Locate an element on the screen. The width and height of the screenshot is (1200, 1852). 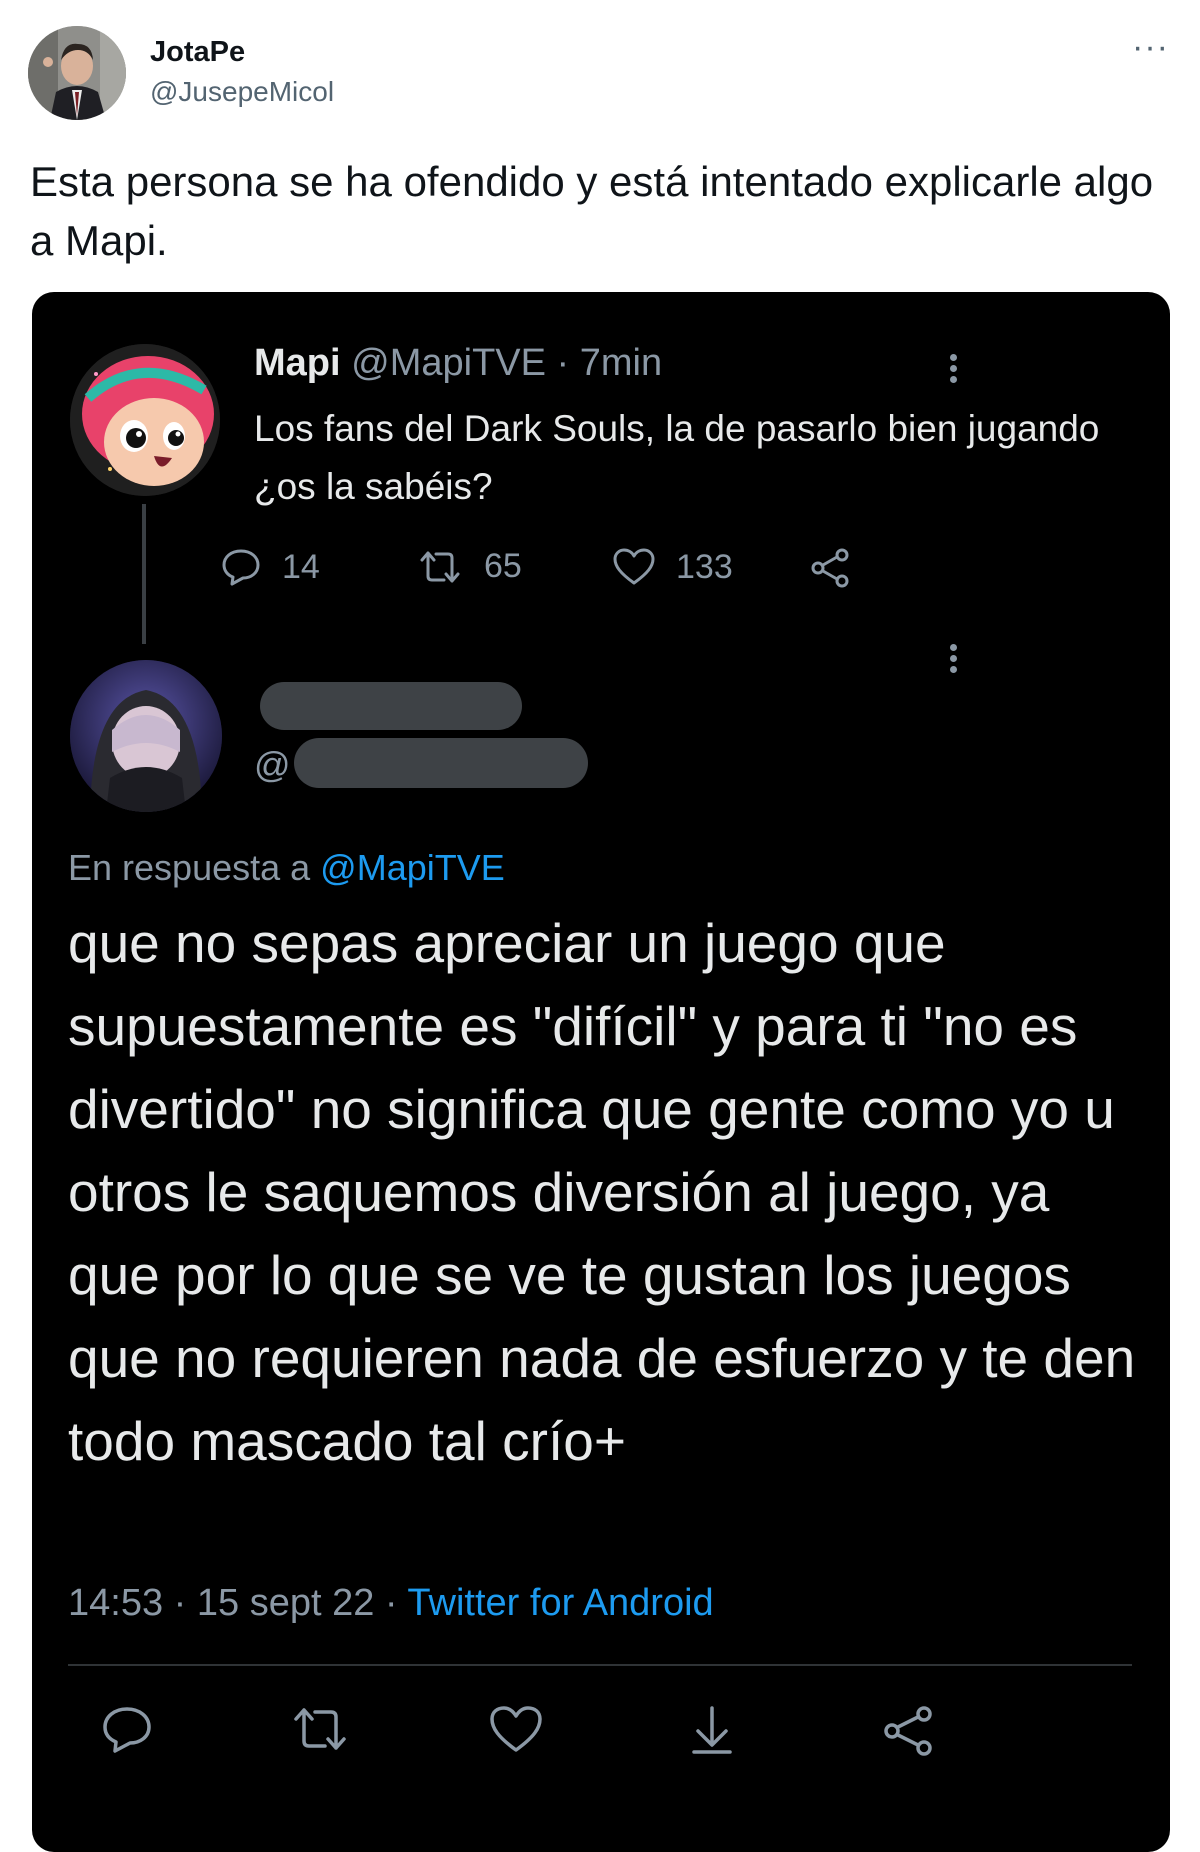
mapi-retweet-count: 65 is located at coordinates (503, 566).